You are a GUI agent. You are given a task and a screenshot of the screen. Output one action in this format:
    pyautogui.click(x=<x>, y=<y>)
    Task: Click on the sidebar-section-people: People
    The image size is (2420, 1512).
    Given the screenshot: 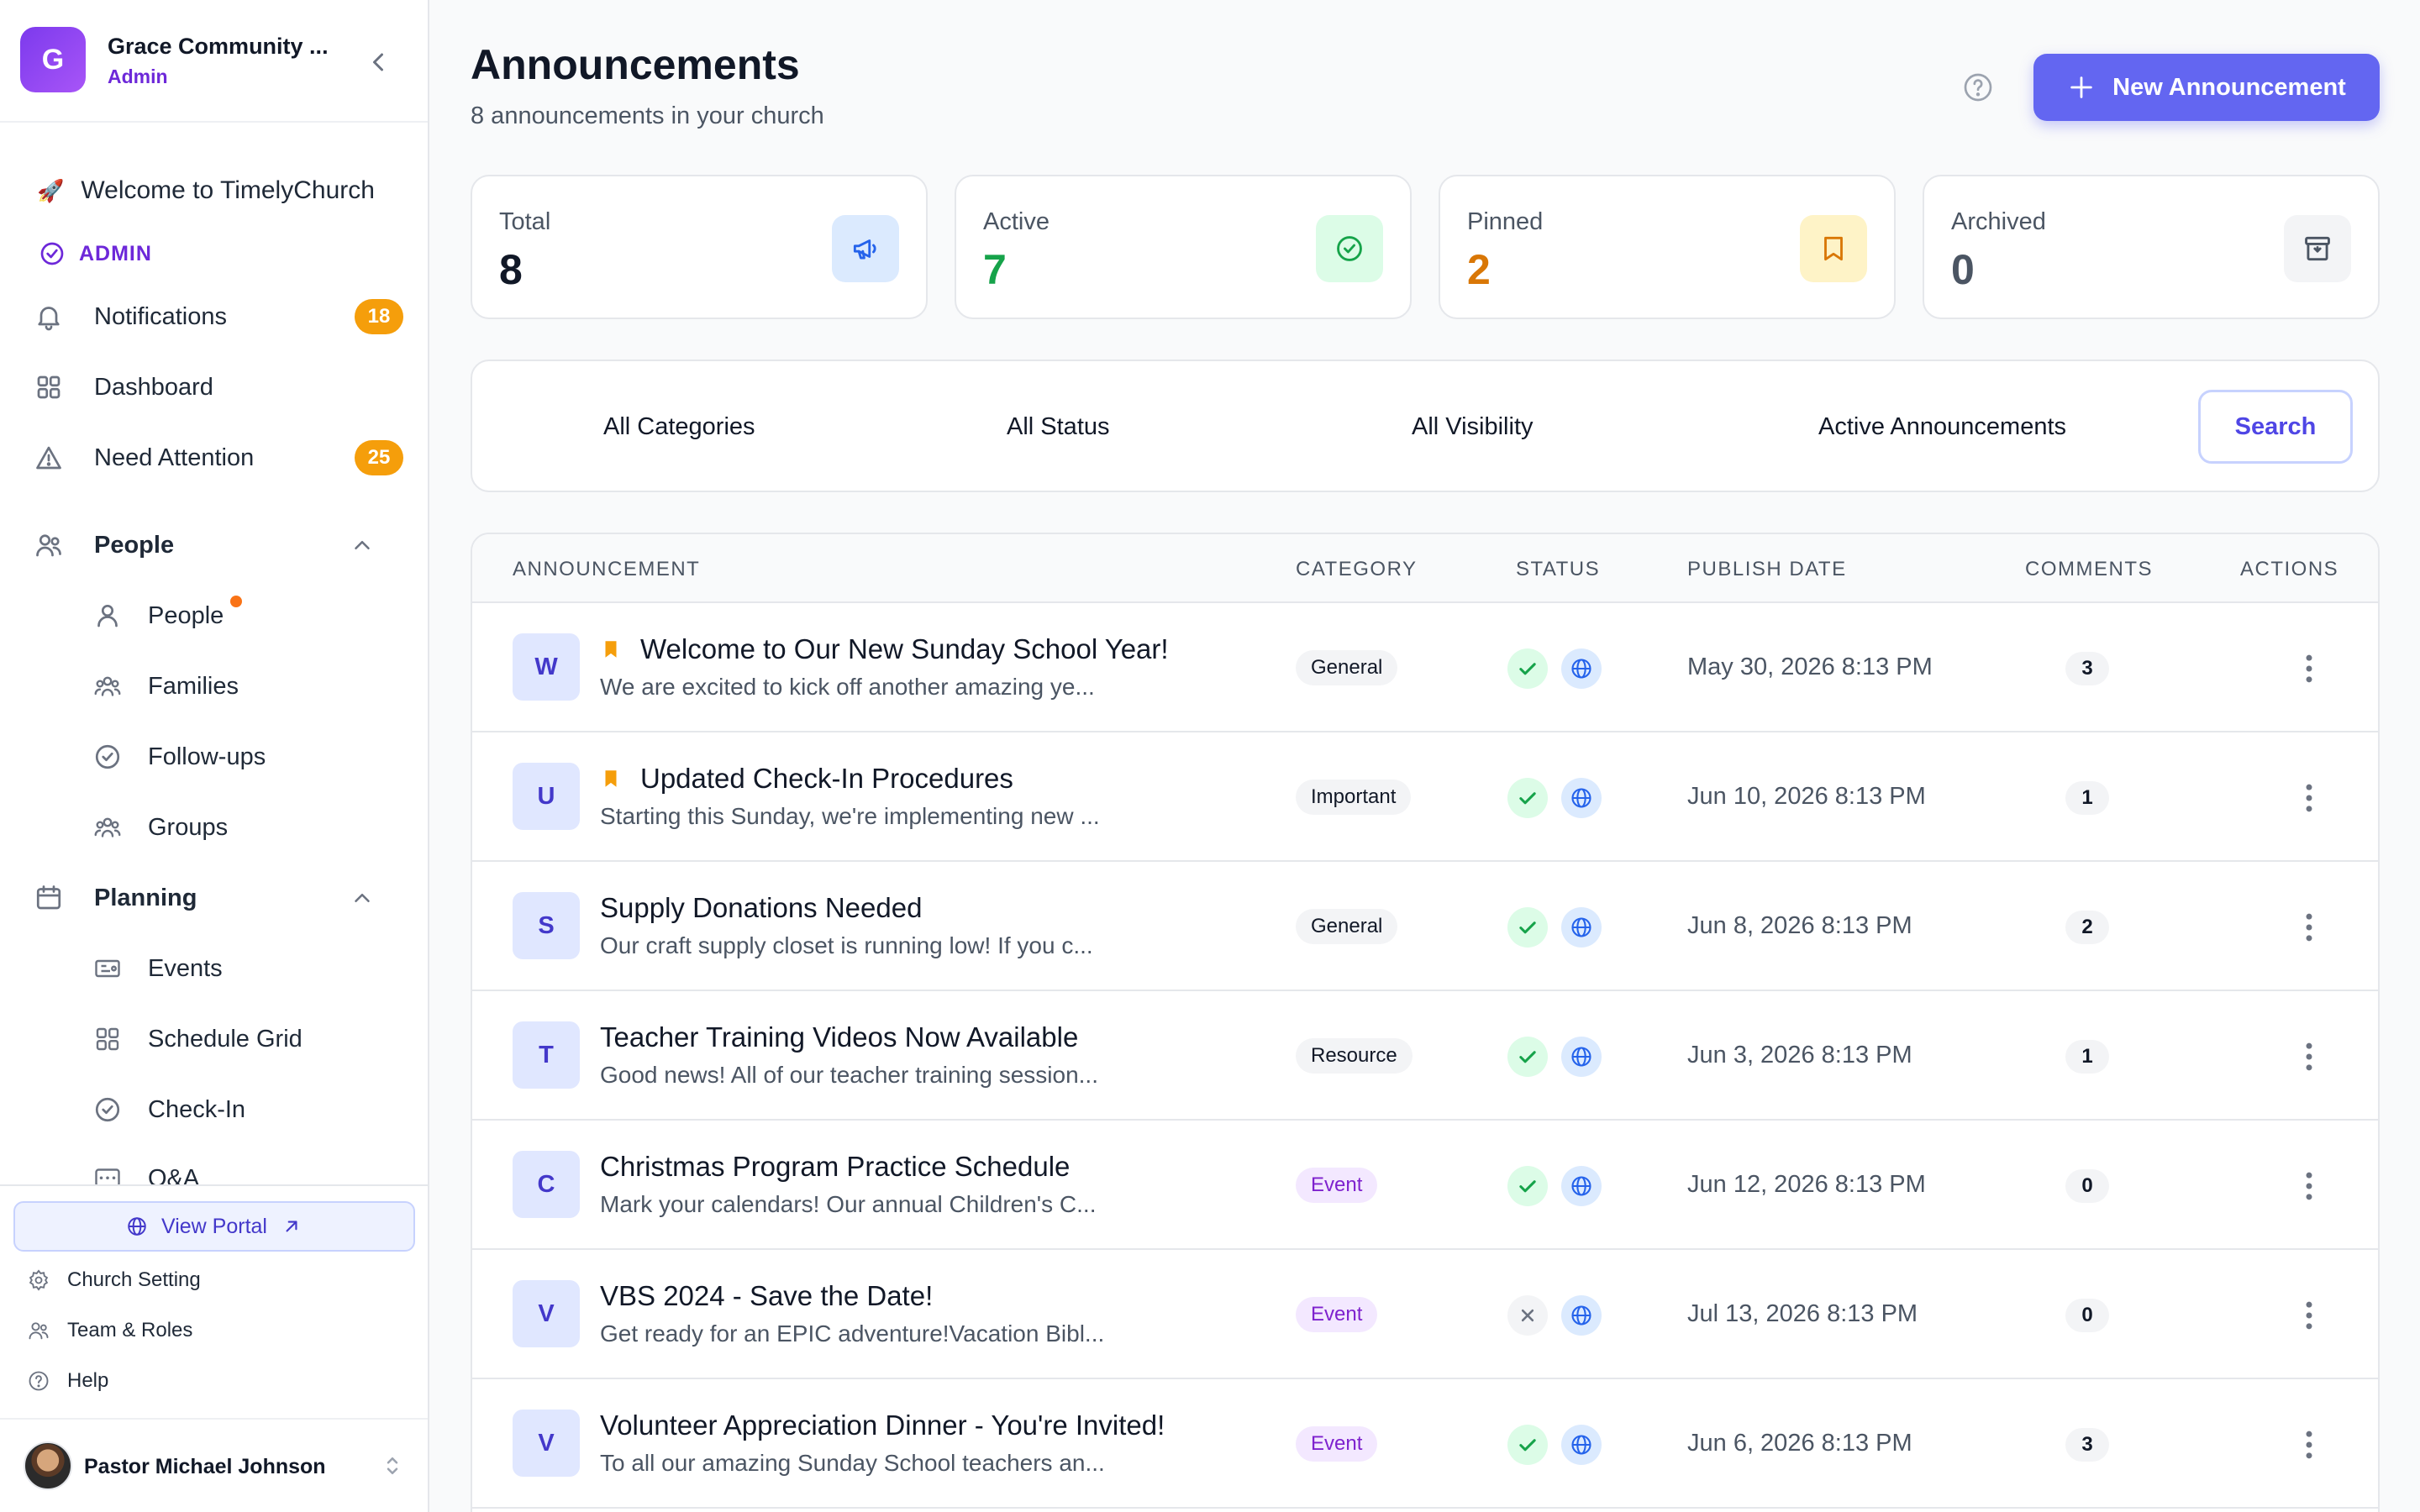 What is the action you would take?
    pyautogui.click(x=218, y=545)
    